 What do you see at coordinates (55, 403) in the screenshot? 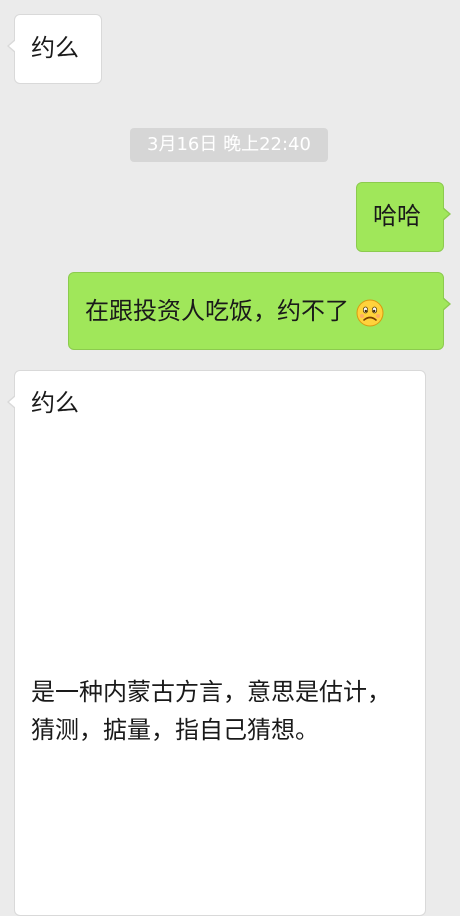
I see `message-title: 约么` at bounding box center [55, 403].